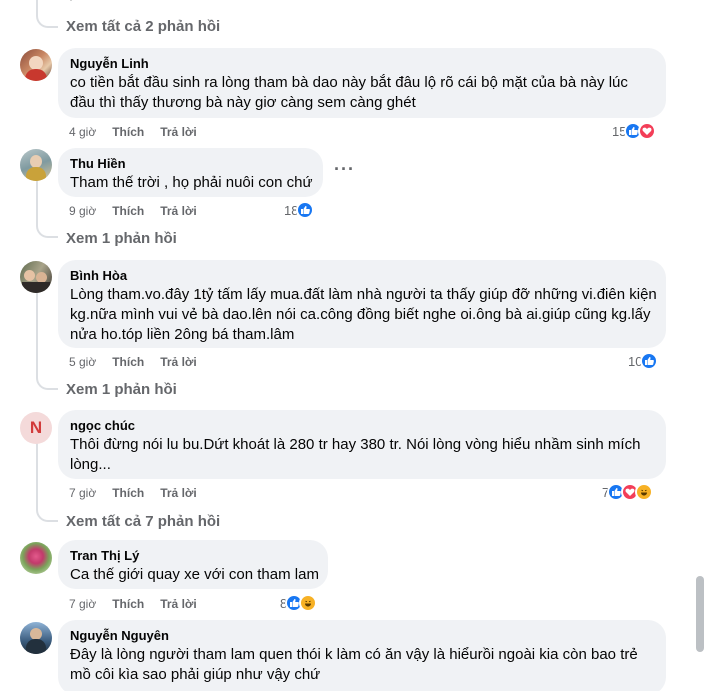 The image size is (706, 691). I want to click on reaction-summary: 8, so click(299, 603).